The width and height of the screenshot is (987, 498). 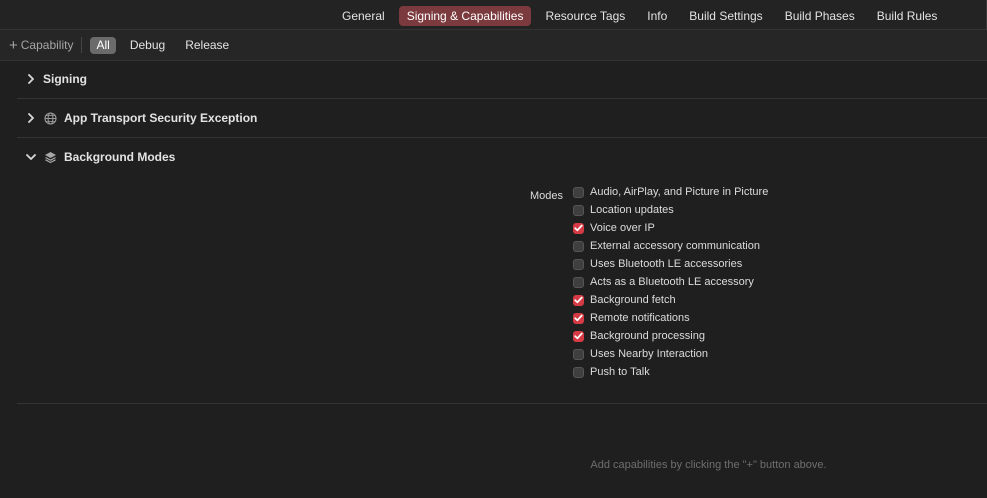 I want to click on signing-section-title: Signing, so click(x=65, y=79).